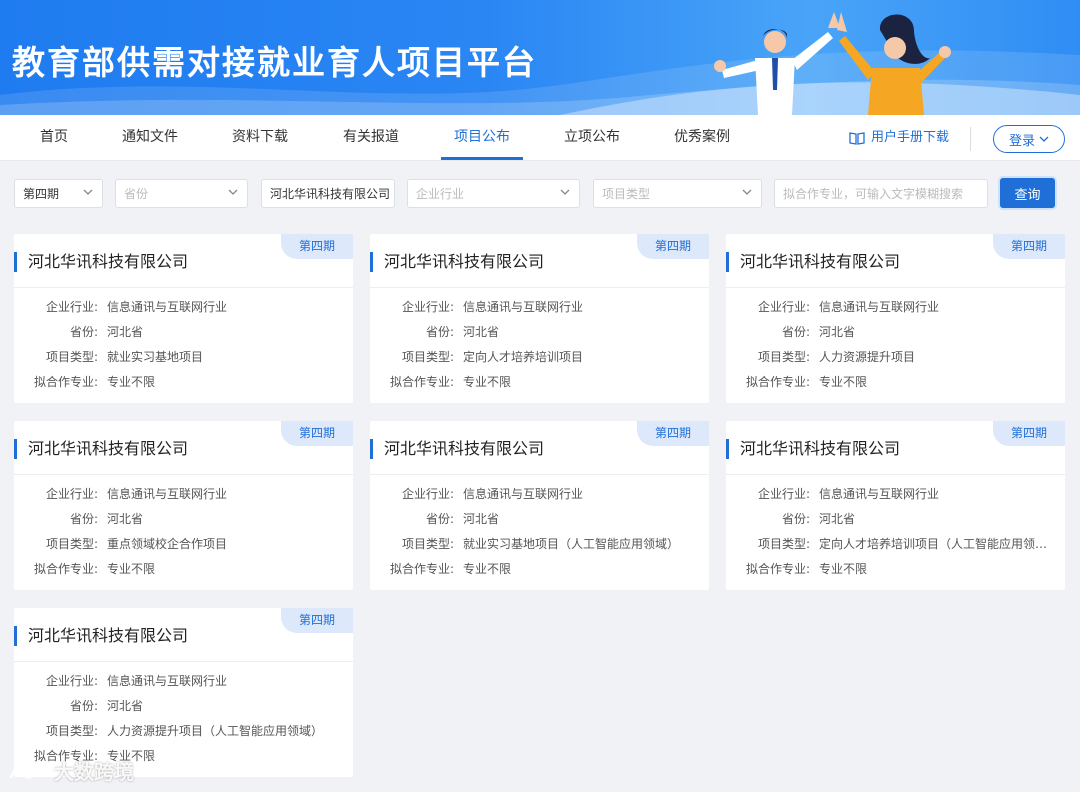 This screenshot has width=1080, height=792. What do you see at coordinates (54, 138) in the screenshot?
I see `nav-home: 首页` at bounding box center [54, 138].